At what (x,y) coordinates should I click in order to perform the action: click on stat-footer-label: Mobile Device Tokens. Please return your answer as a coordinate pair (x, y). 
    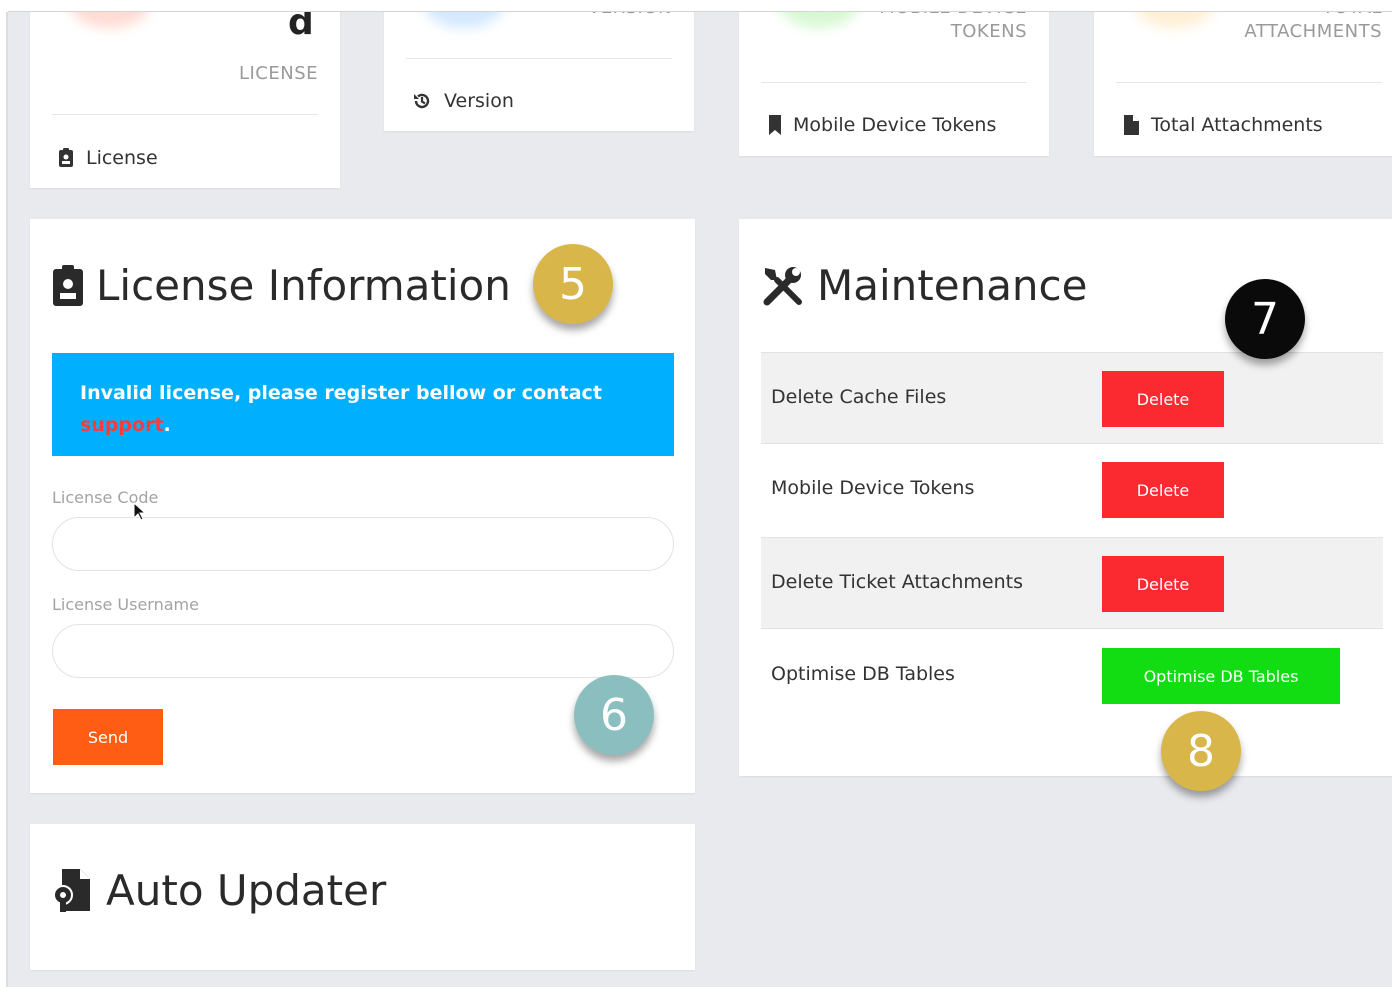
    Looking at the image, I should click on (895, 125).